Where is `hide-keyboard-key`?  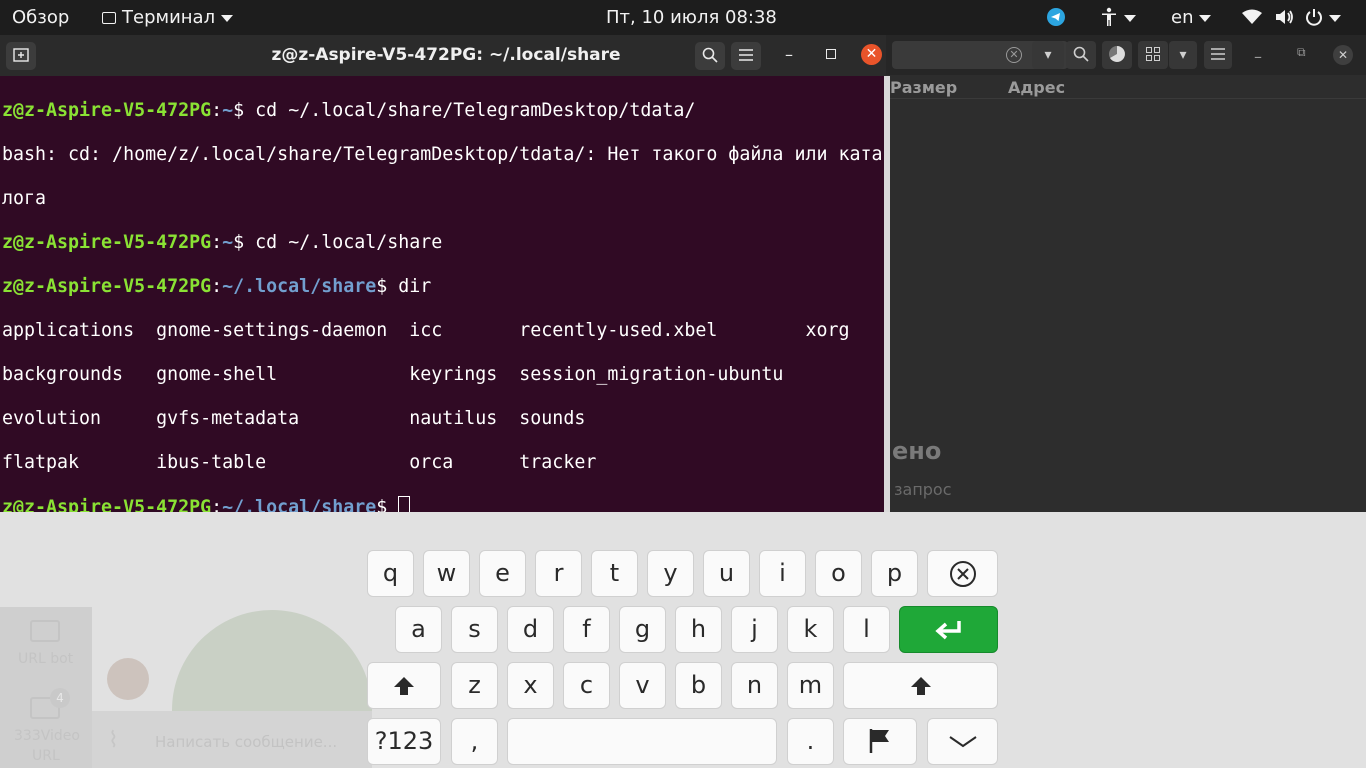 hide-keyboard-key is located at coordinates (962, 741).